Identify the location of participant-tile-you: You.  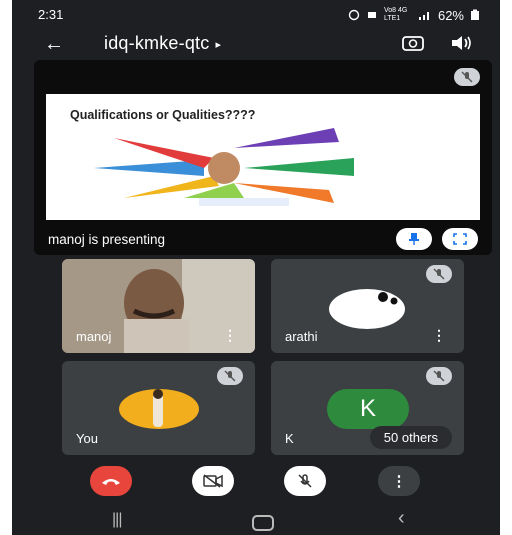
(158, 408).